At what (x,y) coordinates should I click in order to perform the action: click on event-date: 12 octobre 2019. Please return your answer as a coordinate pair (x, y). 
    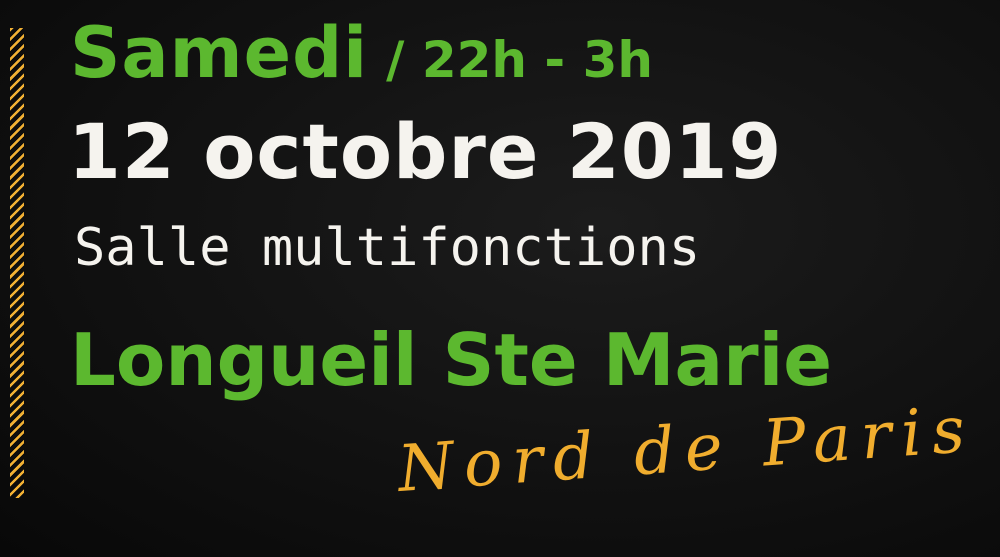
    Looking at the image, I should click on (425, 151).